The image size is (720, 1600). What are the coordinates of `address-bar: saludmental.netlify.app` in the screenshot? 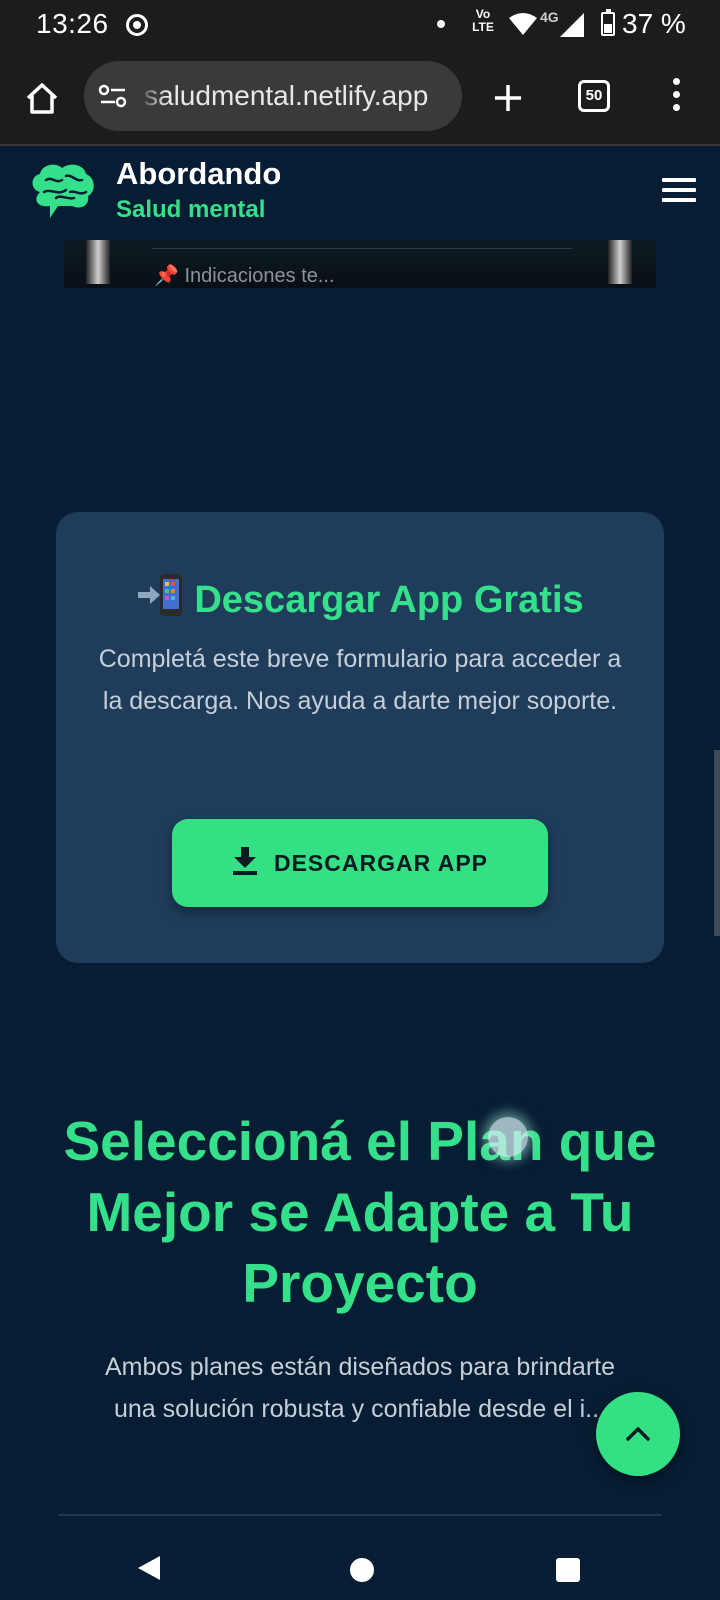 It's located at (273, 96).